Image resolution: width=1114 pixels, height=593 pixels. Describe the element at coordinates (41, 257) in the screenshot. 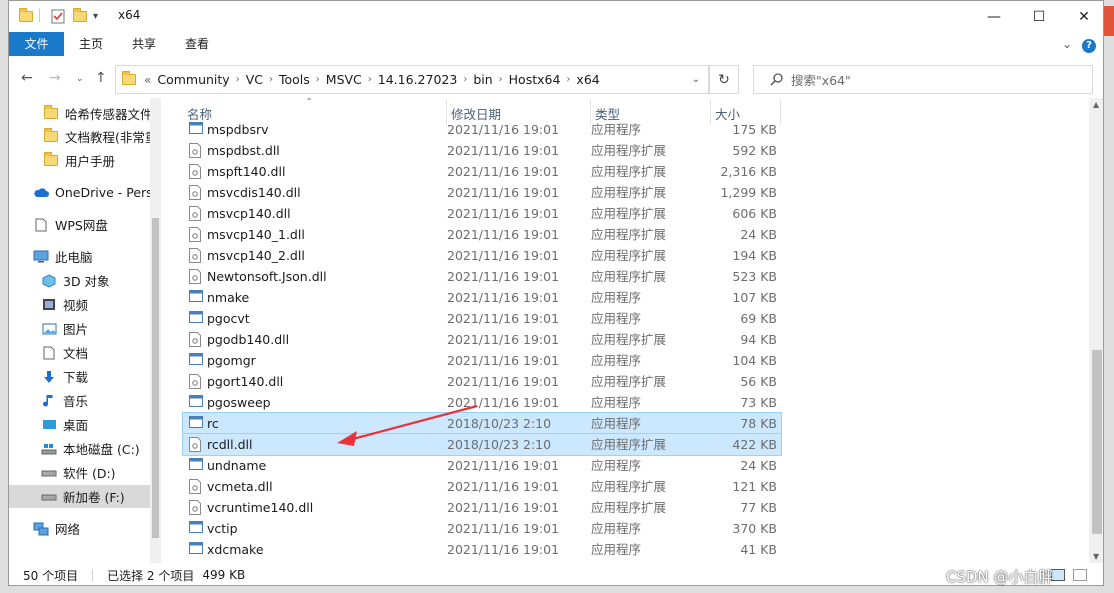

I see `computer-icon` at that location.